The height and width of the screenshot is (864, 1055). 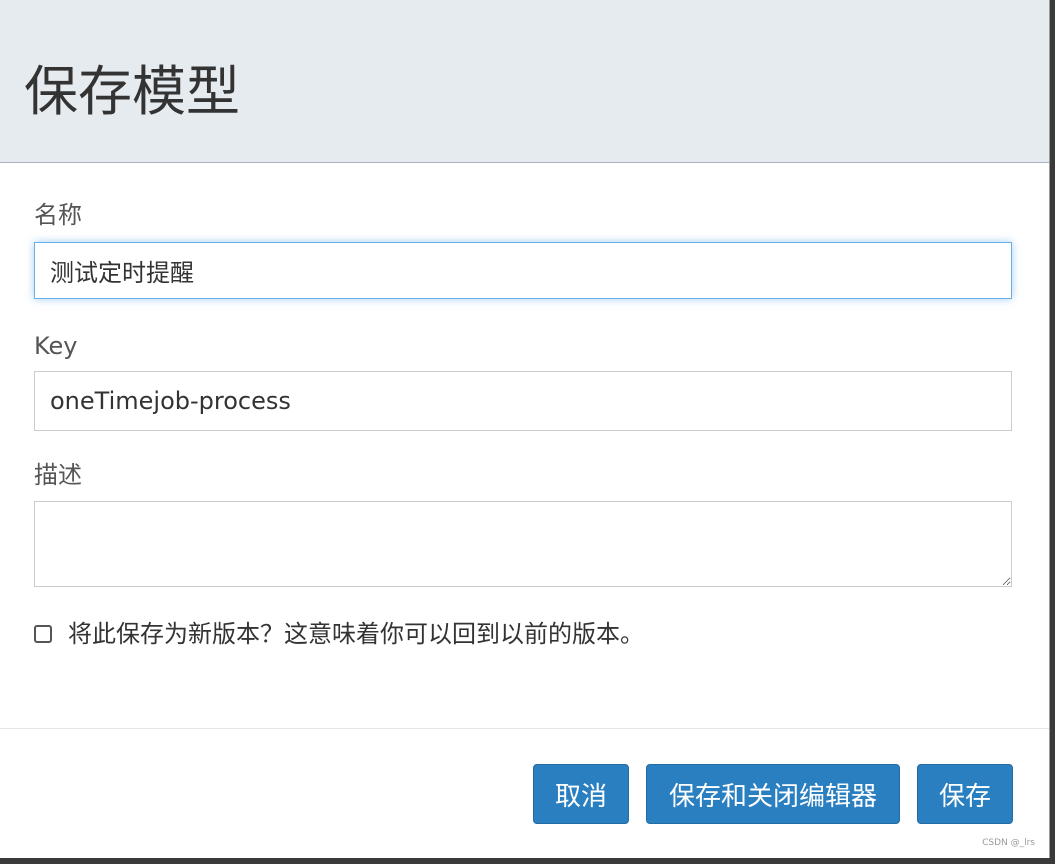 I want to click on key-input, so click(x=523, y=401).